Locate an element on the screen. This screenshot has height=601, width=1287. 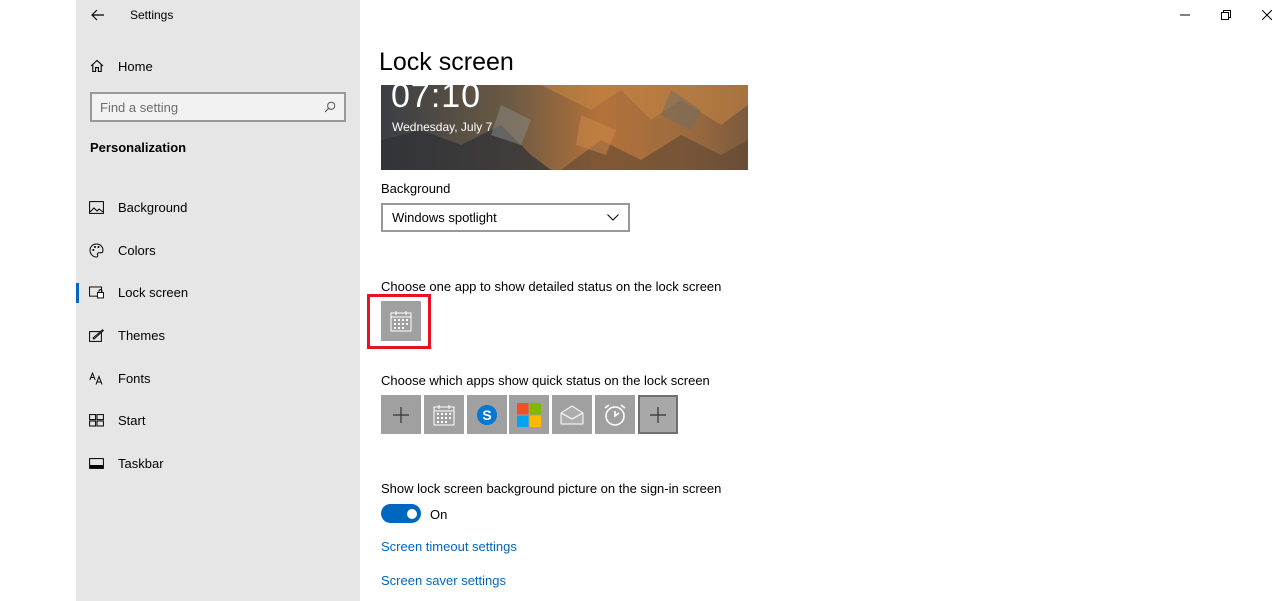
screen-timeout-link: Screen timeout settings is located at coordinates (449, 546).